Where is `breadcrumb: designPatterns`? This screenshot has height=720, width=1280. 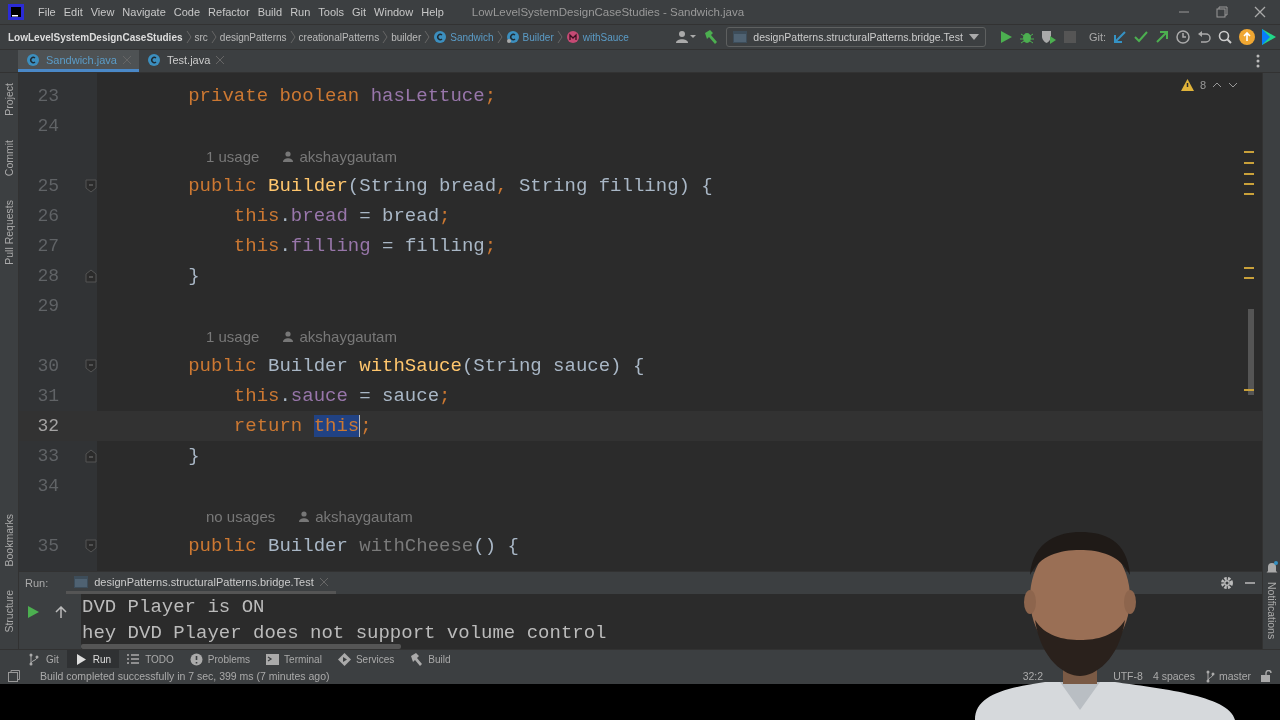 breadcrumb: designPatterns is located at coordinates (253, 37).